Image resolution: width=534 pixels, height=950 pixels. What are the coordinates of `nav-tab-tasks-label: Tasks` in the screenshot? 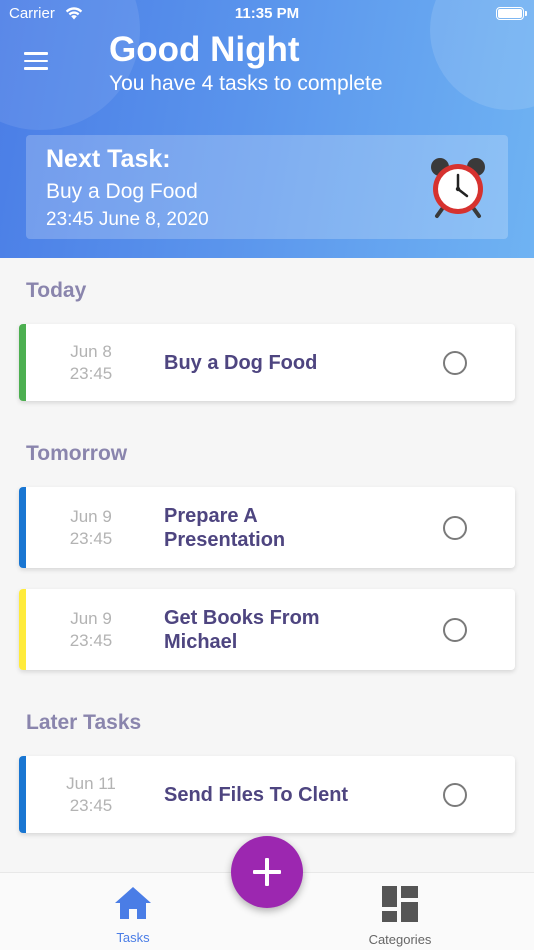 It's located at (133, 937).